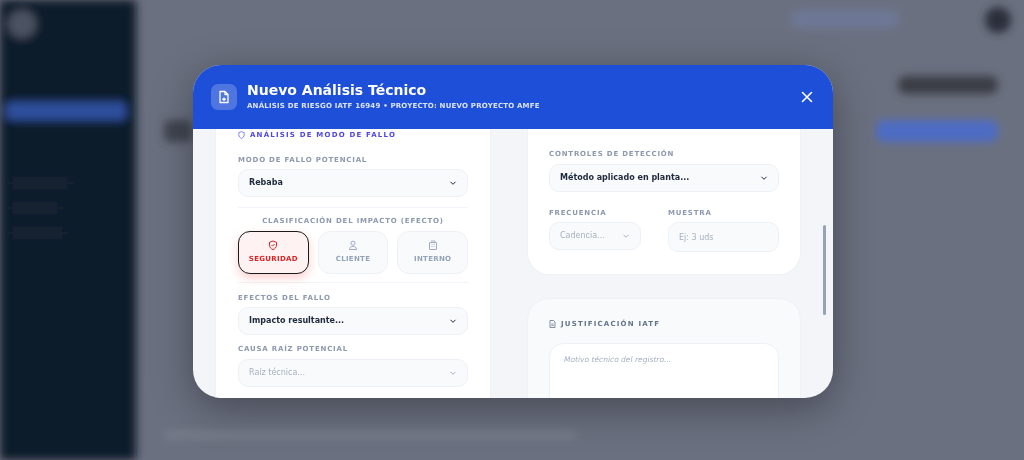 The image size is (1024, 460). What do you see at coordinates (353, 244) in the screenshot?
I see `person-icon` at bounding box center [353, 244].